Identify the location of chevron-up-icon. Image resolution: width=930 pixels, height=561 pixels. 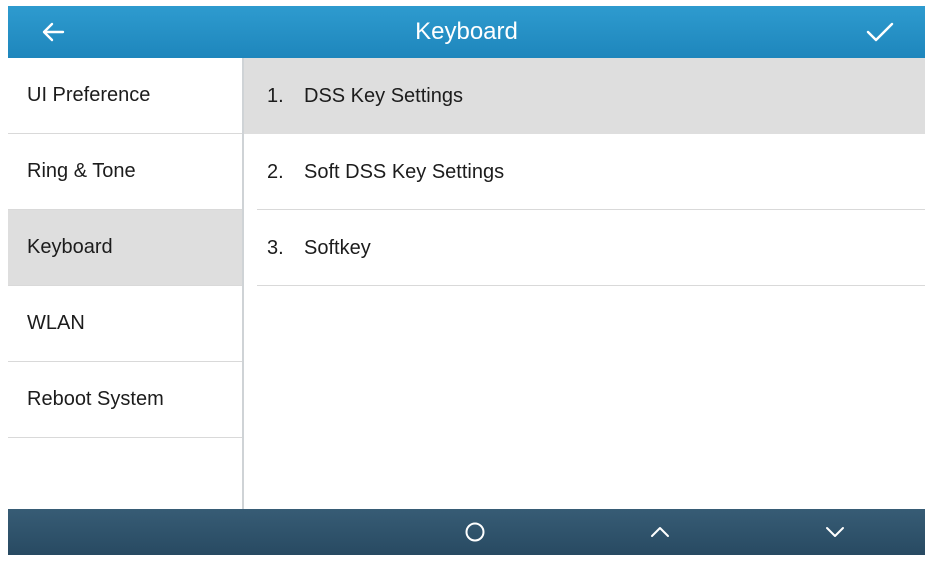
(660, 532).